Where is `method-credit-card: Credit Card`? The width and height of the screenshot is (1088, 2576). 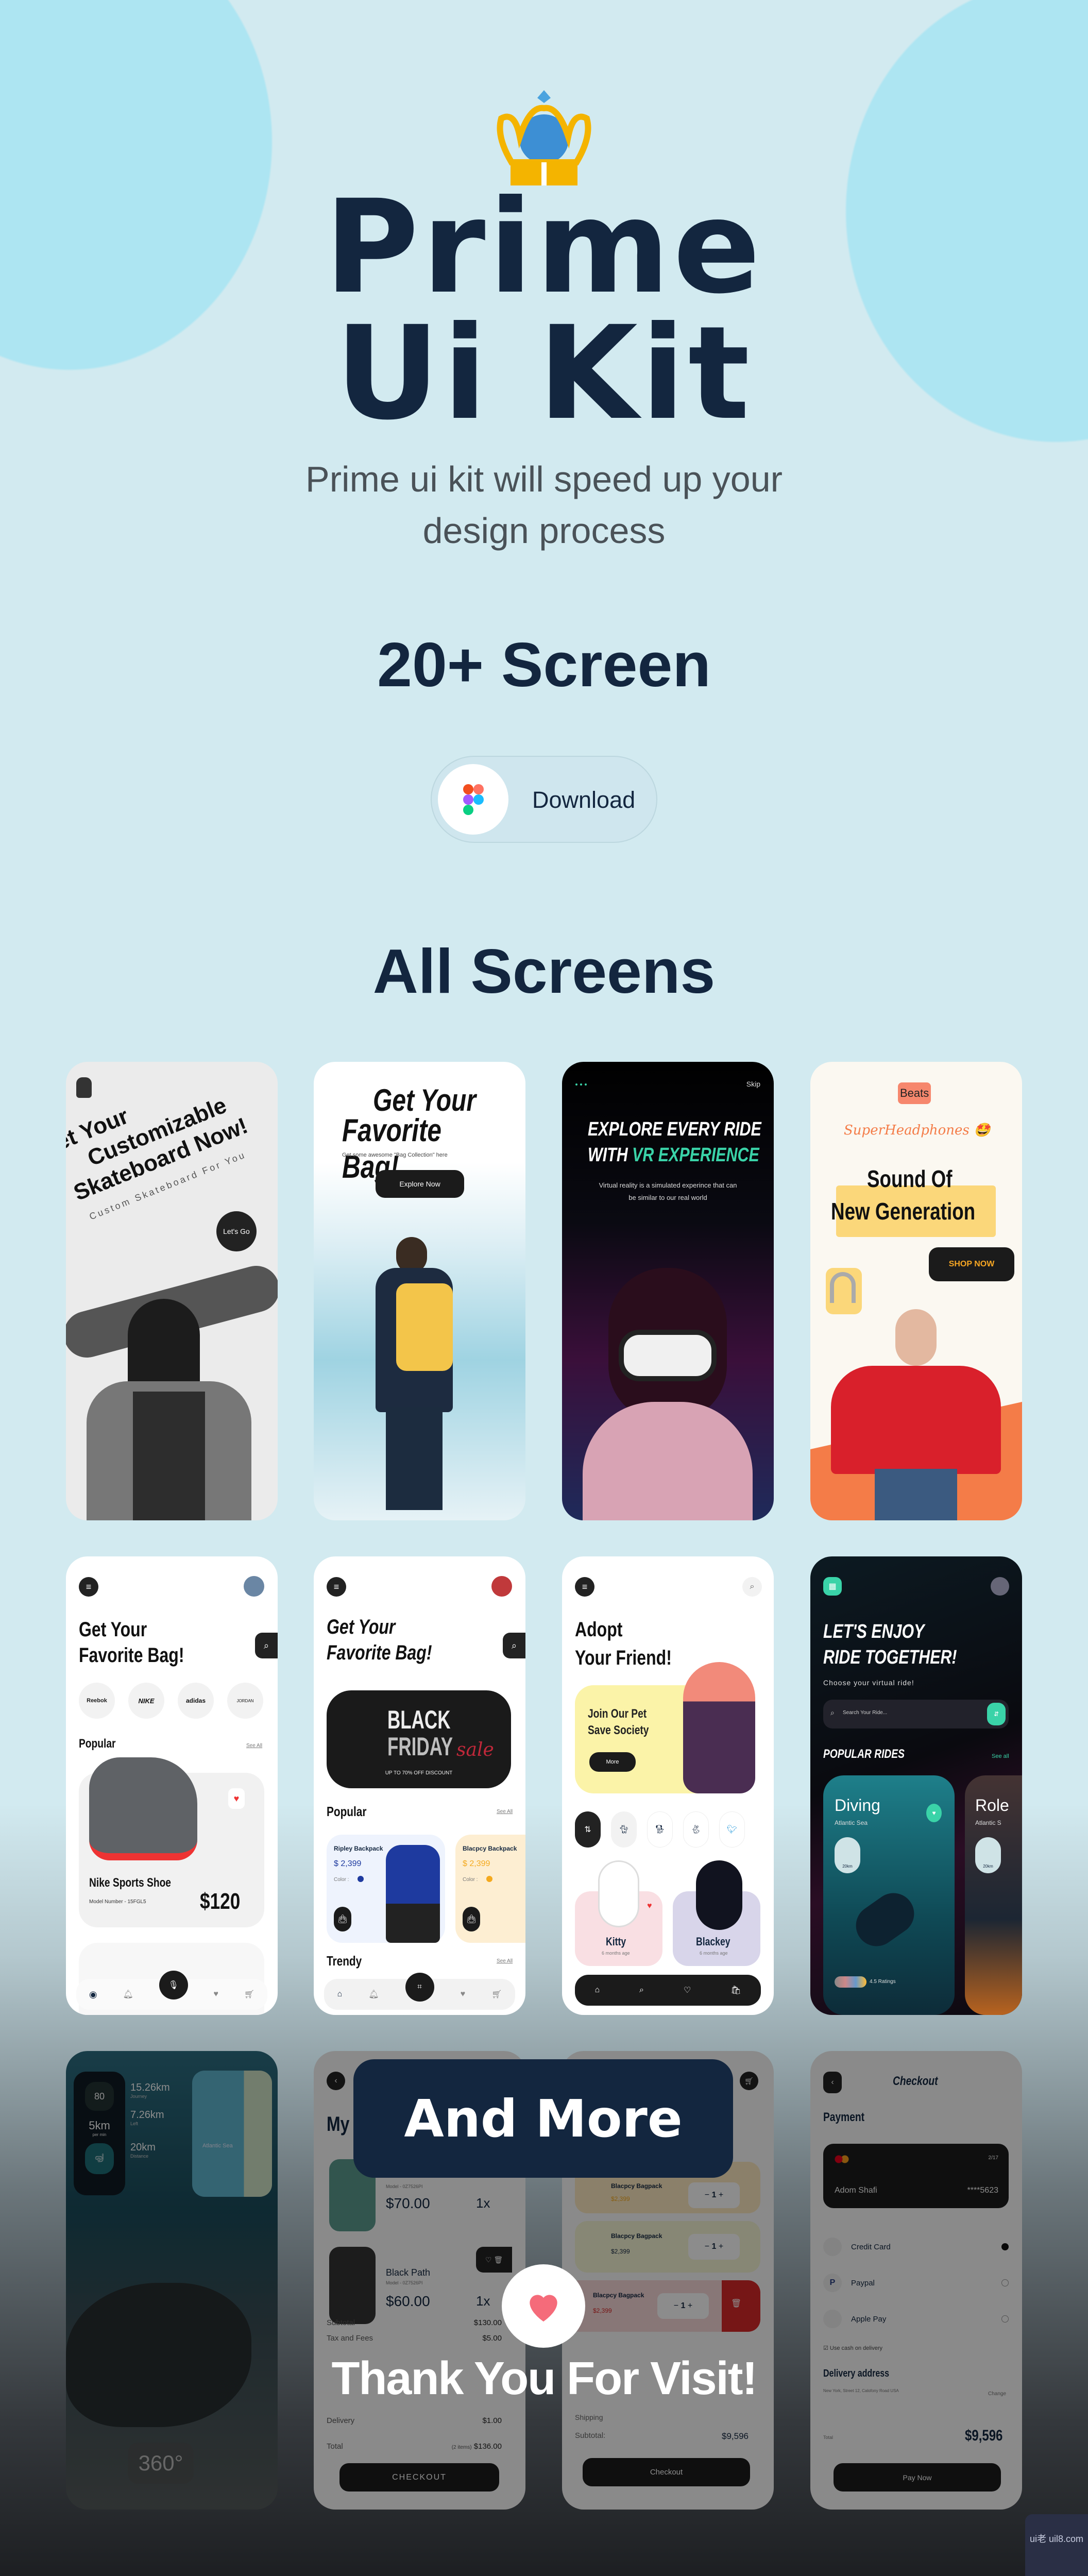 method-credit-card: Credit Card is located at coordinates (916, 2247).